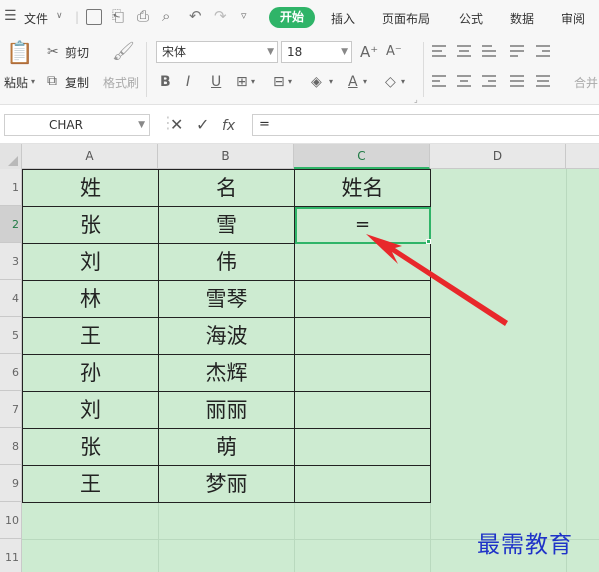 The image size is (599, 572). What do you see at coordinates (362, 225) in the screenshot?
I see `cell-c2: =` at bounding box center [362, 225].